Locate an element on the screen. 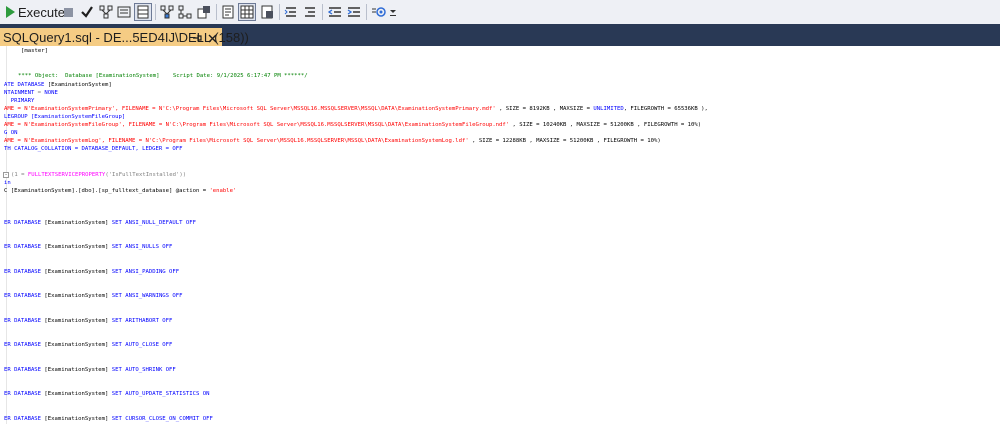  results-to-file-icon is located at coordinates (267, 12).